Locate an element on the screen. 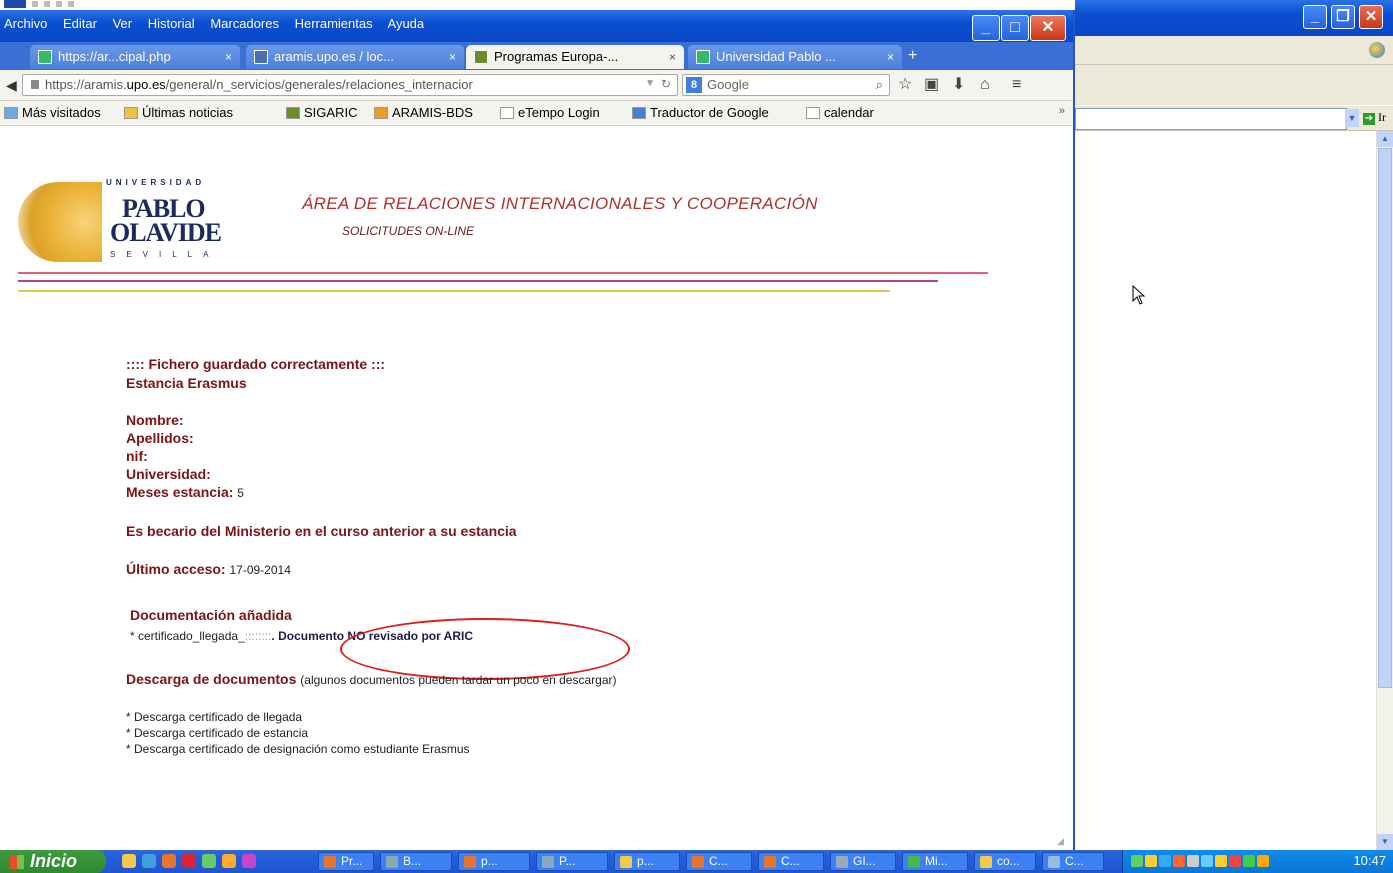 This screenshot has width=1393, height=873. scroll-thumb is located at coordinates (1385, 418).